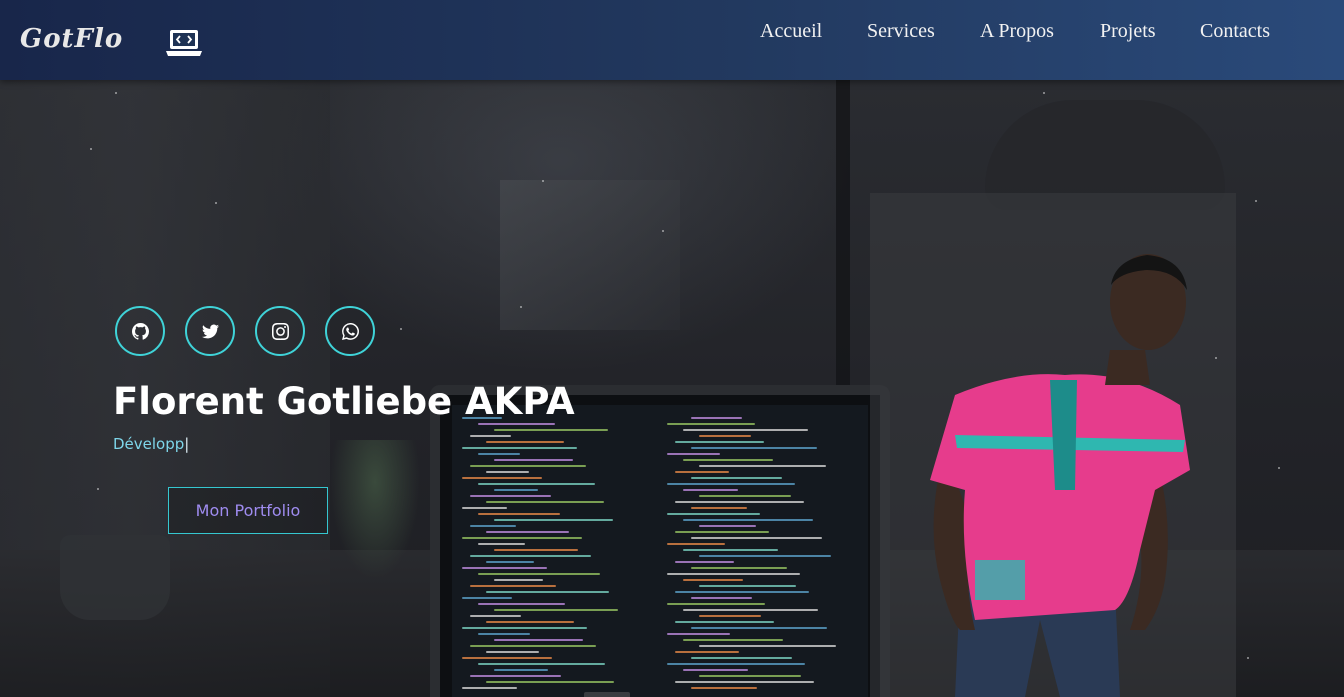  Describe the element at coordinates (71, 39) in the screenshot. I see `brand-logo: GotFlo` at that location.